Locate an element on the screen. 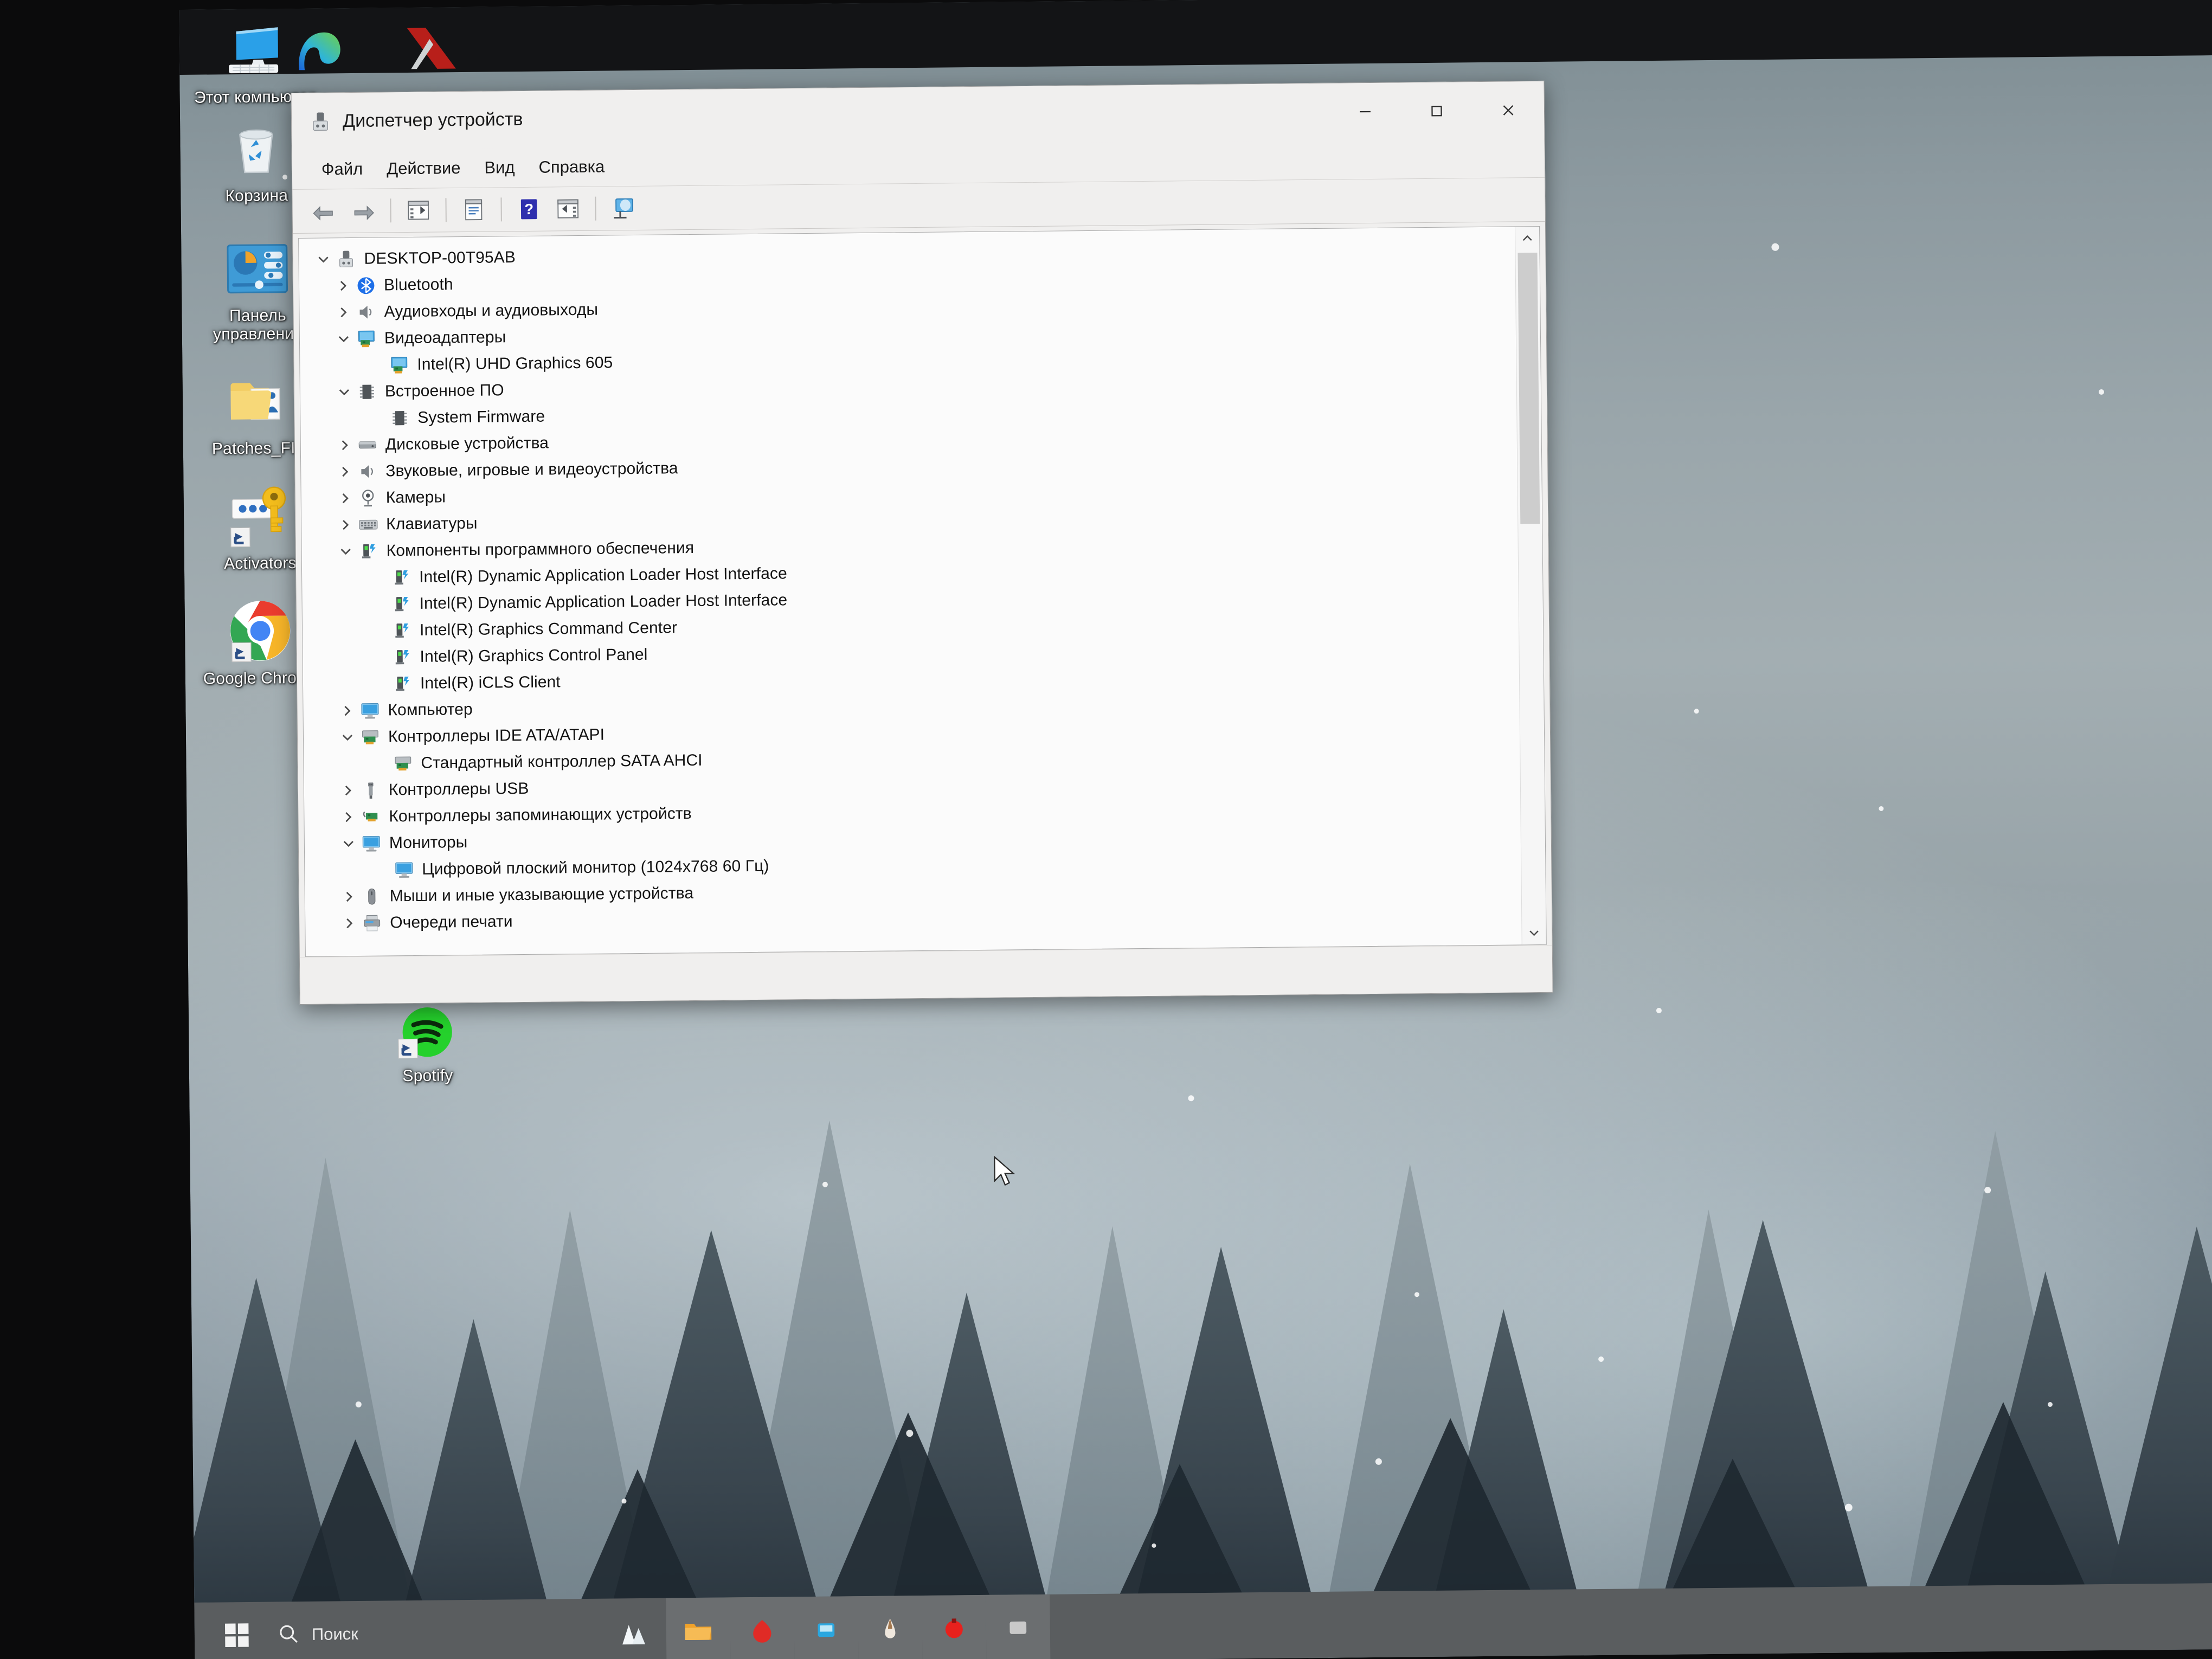 Image resolution: width=2212 pixels, height=1659 pixels. keyboard-icon is located at coordinates (368, 524).